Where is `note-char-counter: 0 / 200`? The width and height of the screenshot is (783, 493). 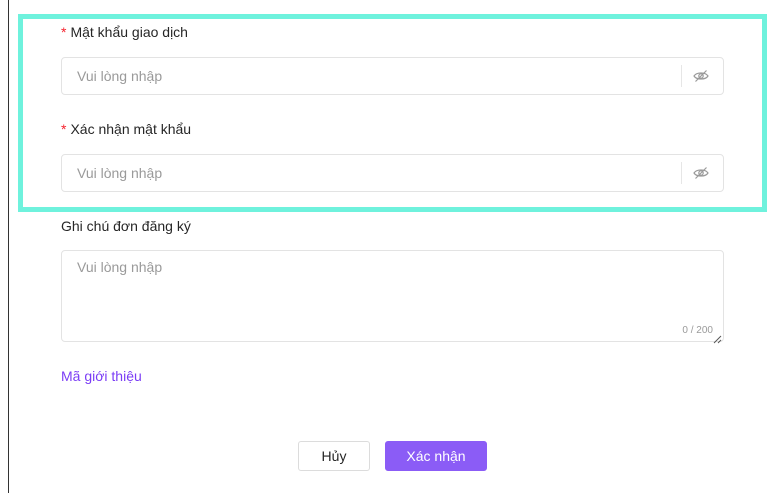 note-char-counter: 0 / 200 is located at coordinates (697, 330).